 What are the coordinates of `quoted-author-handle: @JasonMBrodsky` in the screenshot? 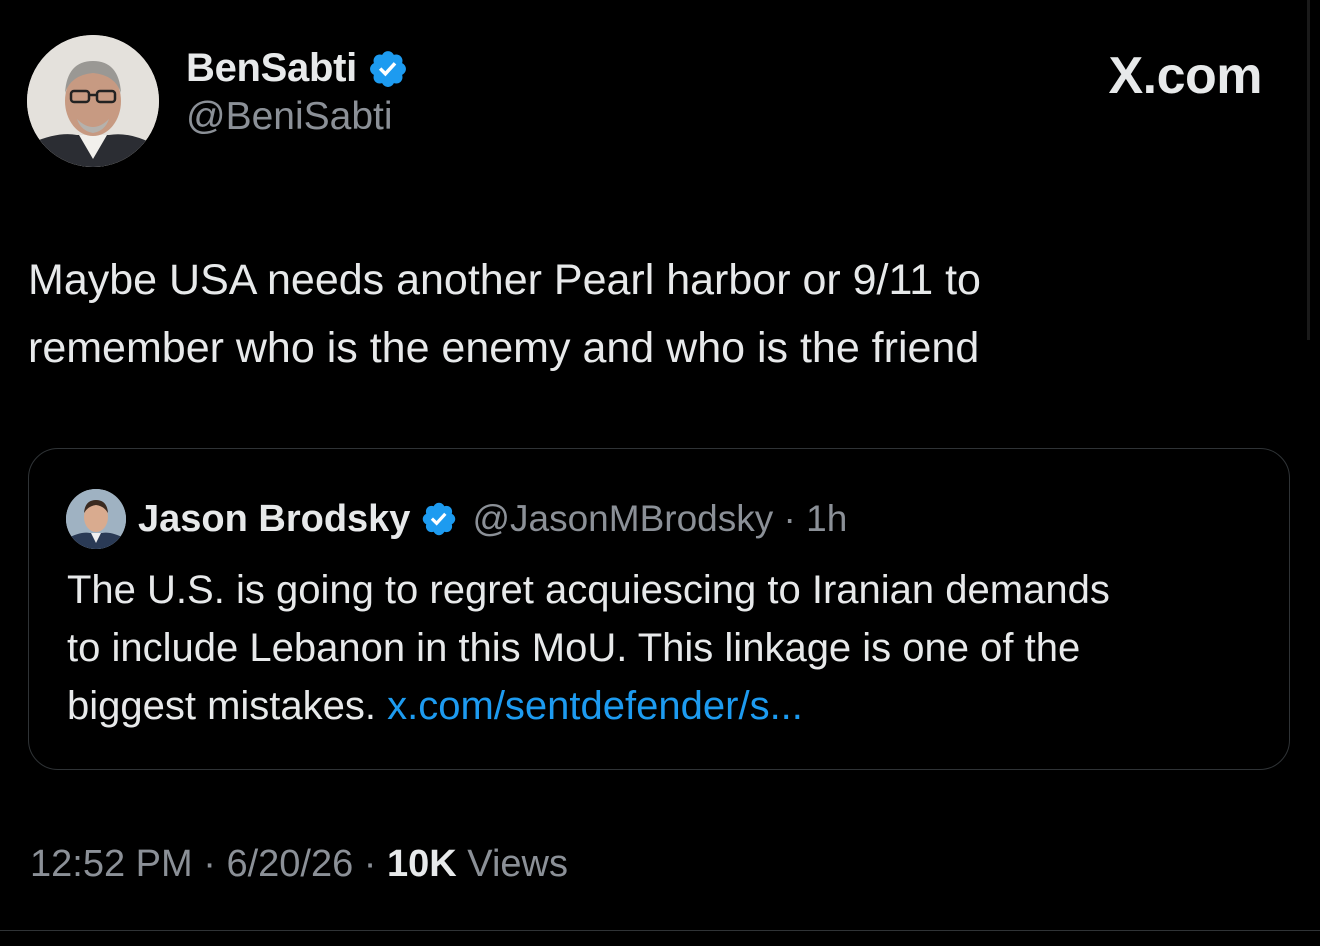 It's located at (622, 519).